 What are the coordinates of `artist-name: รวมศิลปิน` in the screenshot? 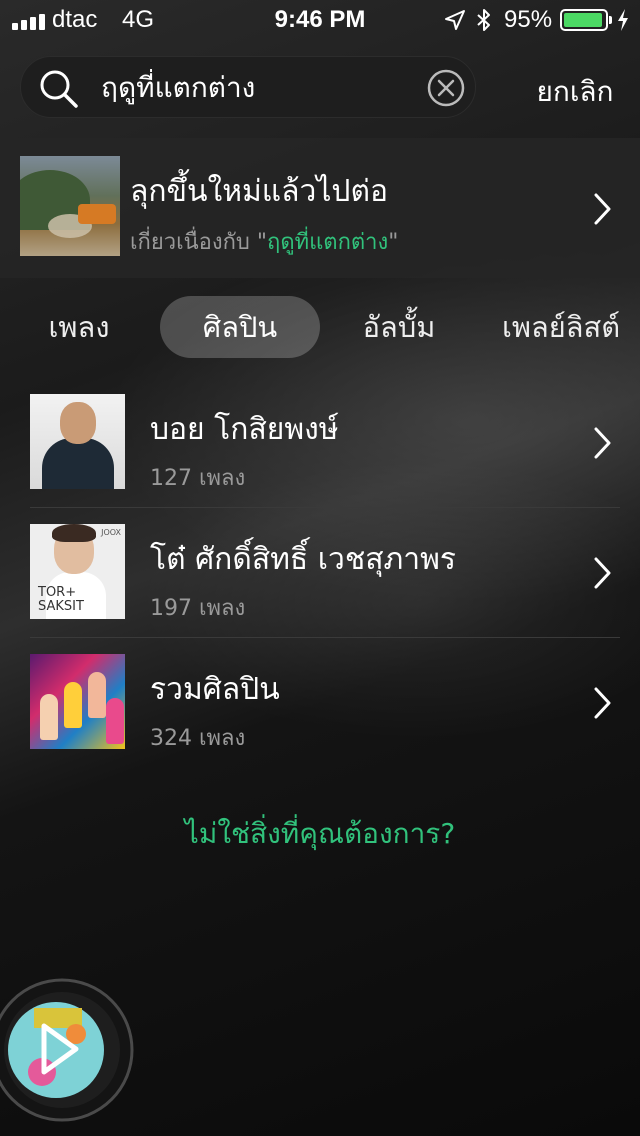 It's located at (215, 689).